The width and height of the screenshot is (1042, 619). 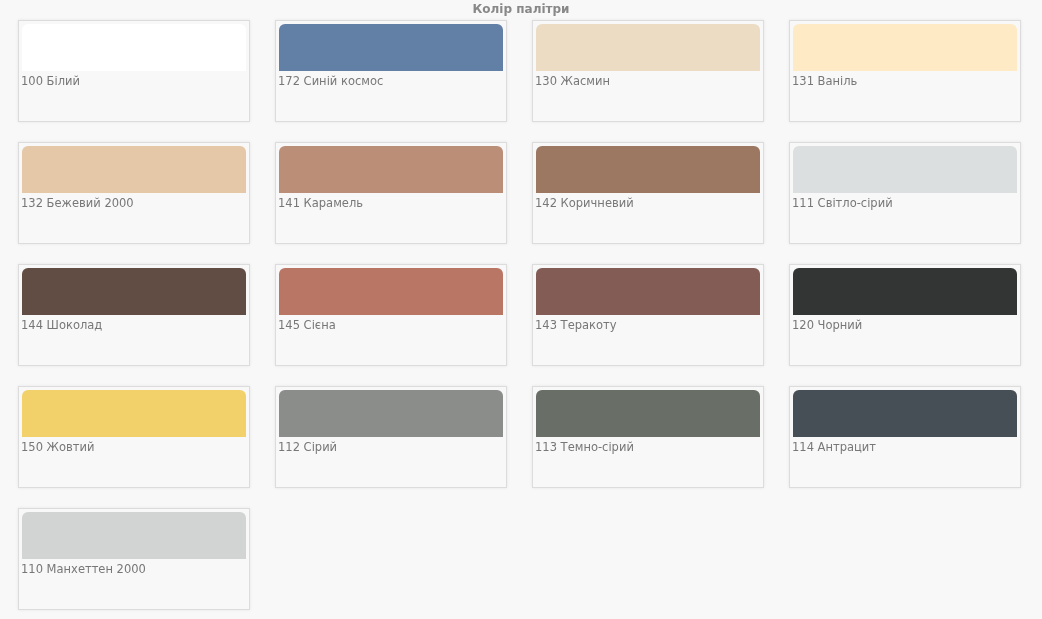 What do you see at coordinates (62, 325) in the screenshot?
I see `color-label: 144 Шоколад` at bounding box center [62, 325].